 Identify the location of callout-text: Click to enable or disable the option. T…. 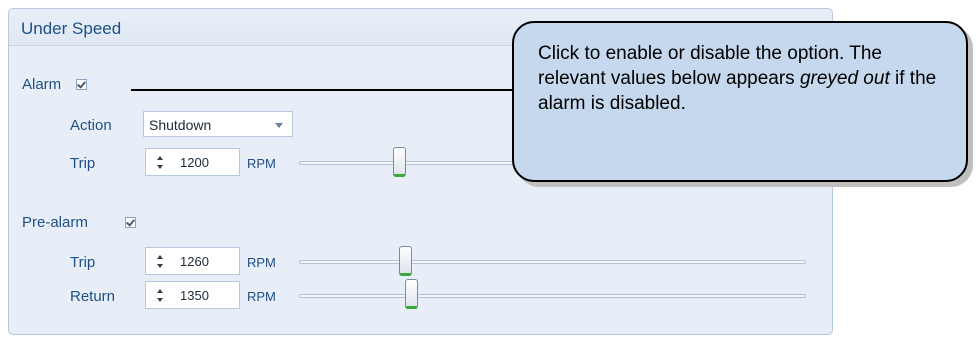
(745, 78).